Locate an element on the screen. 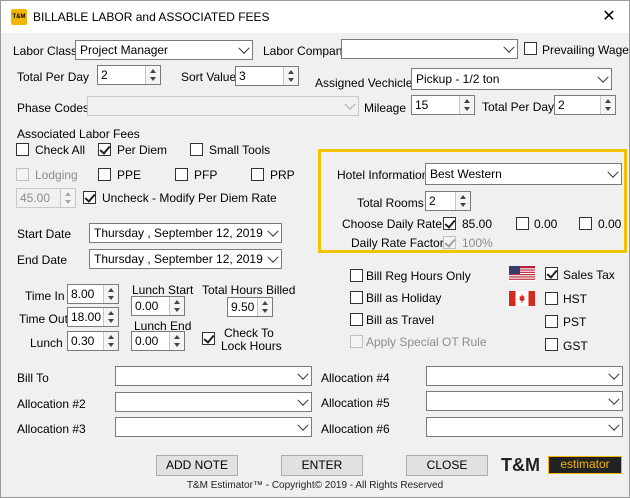 The image size is (630, 498). lodging-checkbox is located at coordinates (22, 174).